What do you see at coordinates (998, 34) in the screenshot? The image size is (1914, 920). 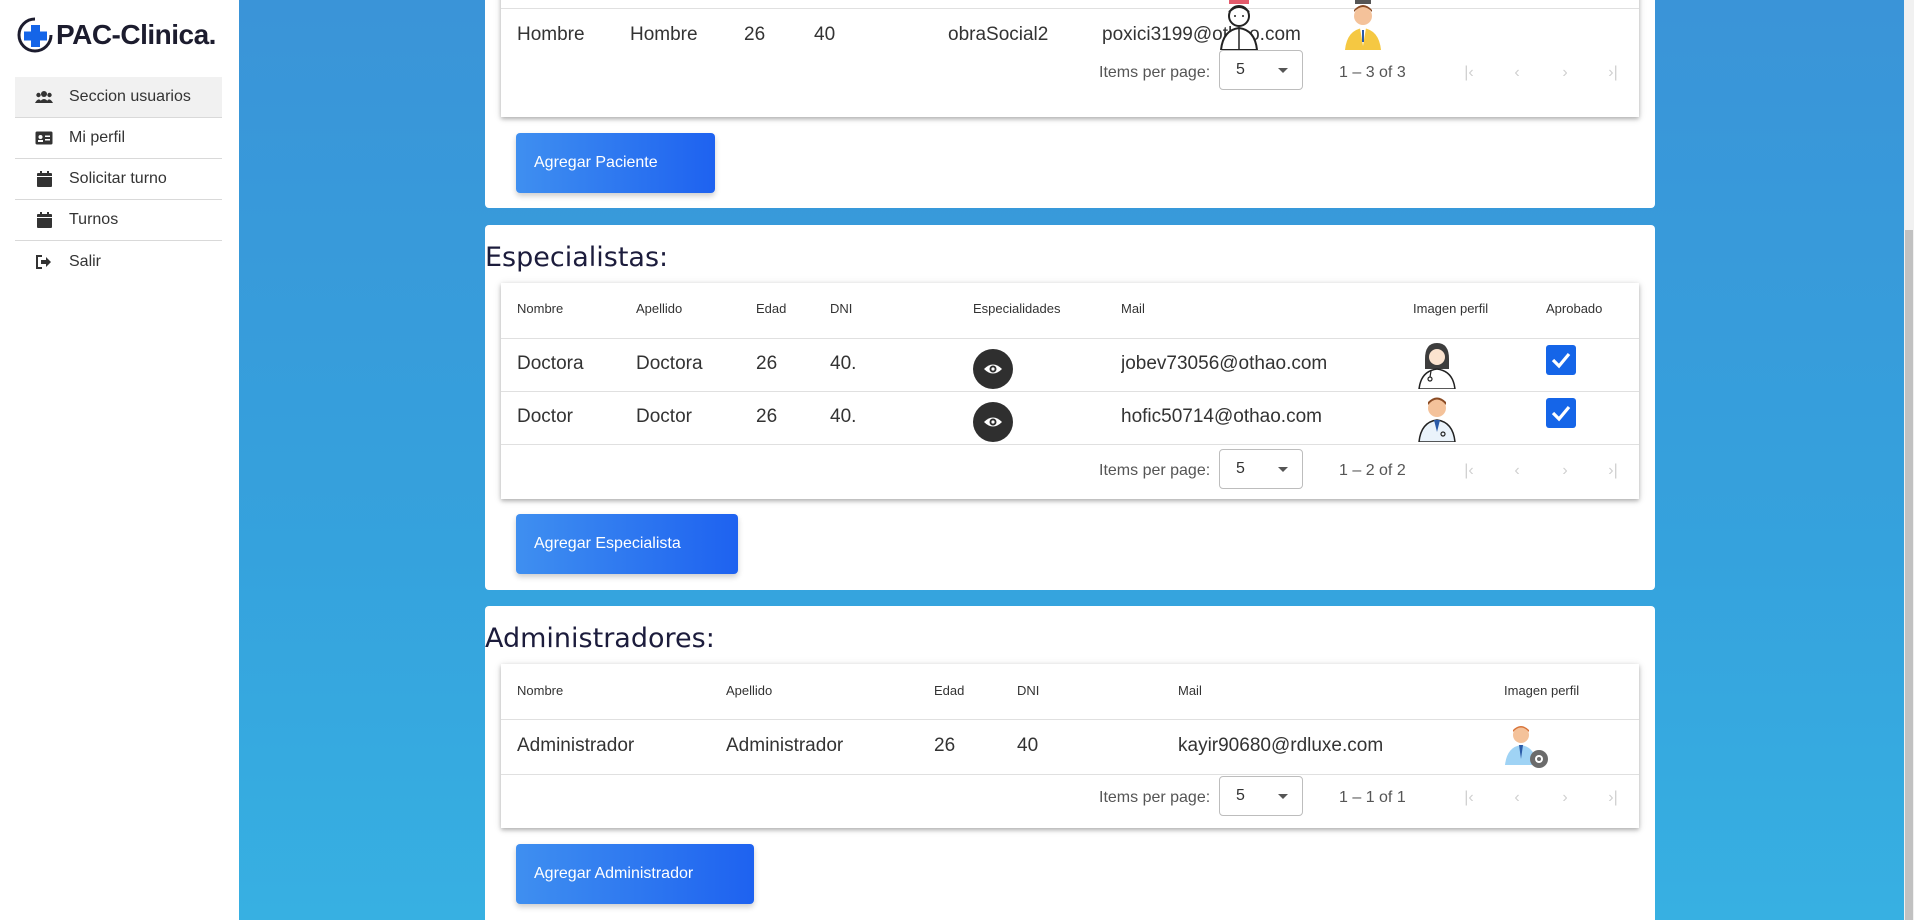 I see `cell-obra-social: obraSocial2` at bounding box center [998, 34].